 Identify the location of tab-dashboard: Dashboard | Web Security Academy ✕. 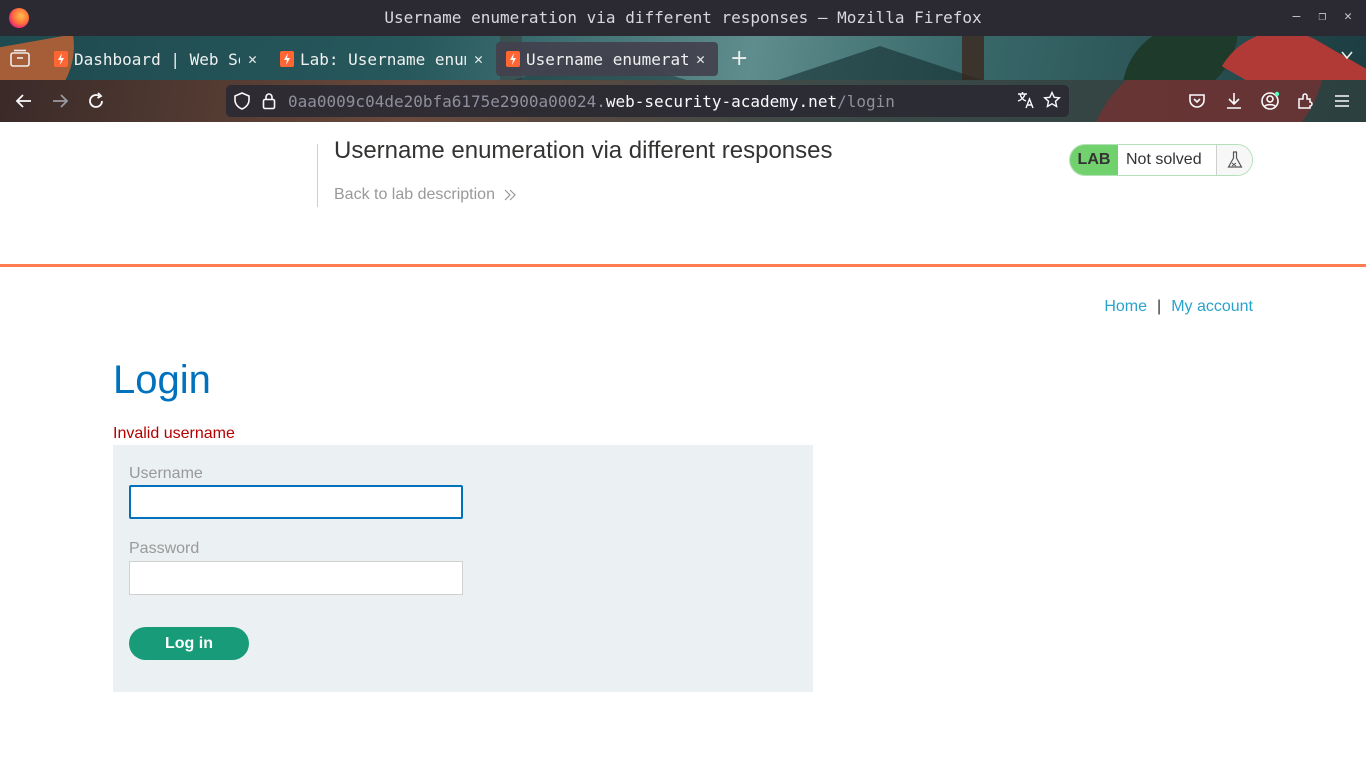
(157, 59).